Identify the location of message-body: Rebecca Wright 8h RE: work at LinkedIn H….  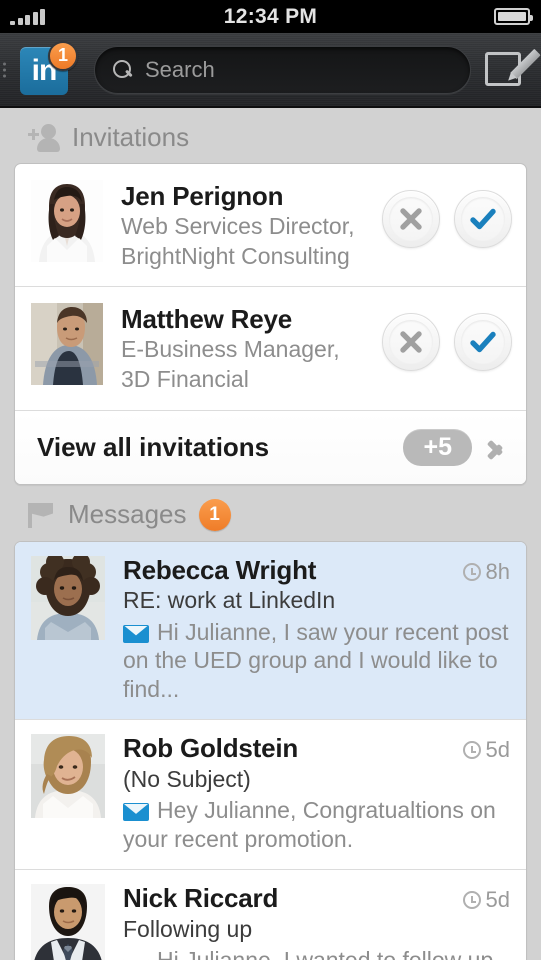
(307, 629).